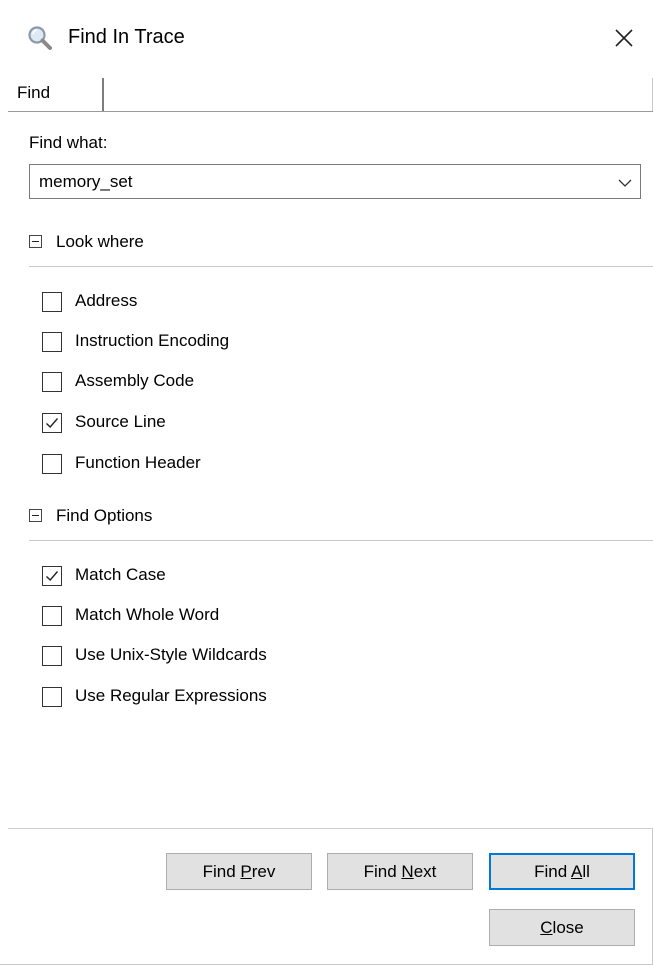 The image size is (653, 965). I want to click on footer-divider, so click(330, 828).